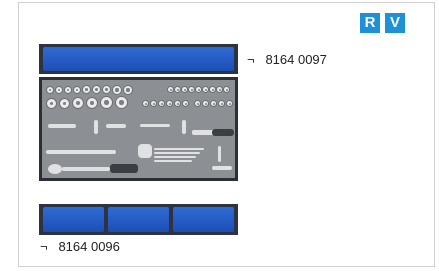 Image resolution: width=439 pixels, height=271 pixels. I want to click on product-code-8164-0096: ¬ 8164 0096, so click(80, 246).